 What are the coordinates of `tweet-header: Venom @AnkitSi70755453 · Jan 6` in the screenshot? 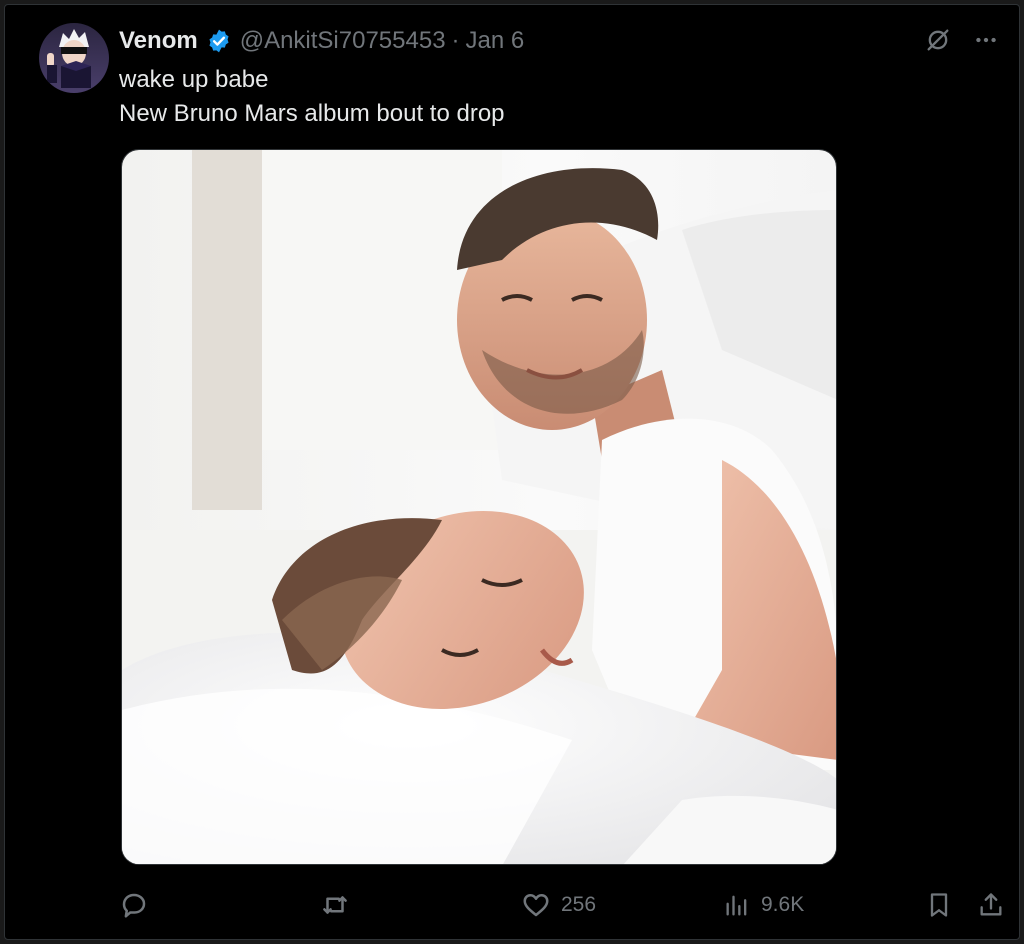 It's located at (321, 41).